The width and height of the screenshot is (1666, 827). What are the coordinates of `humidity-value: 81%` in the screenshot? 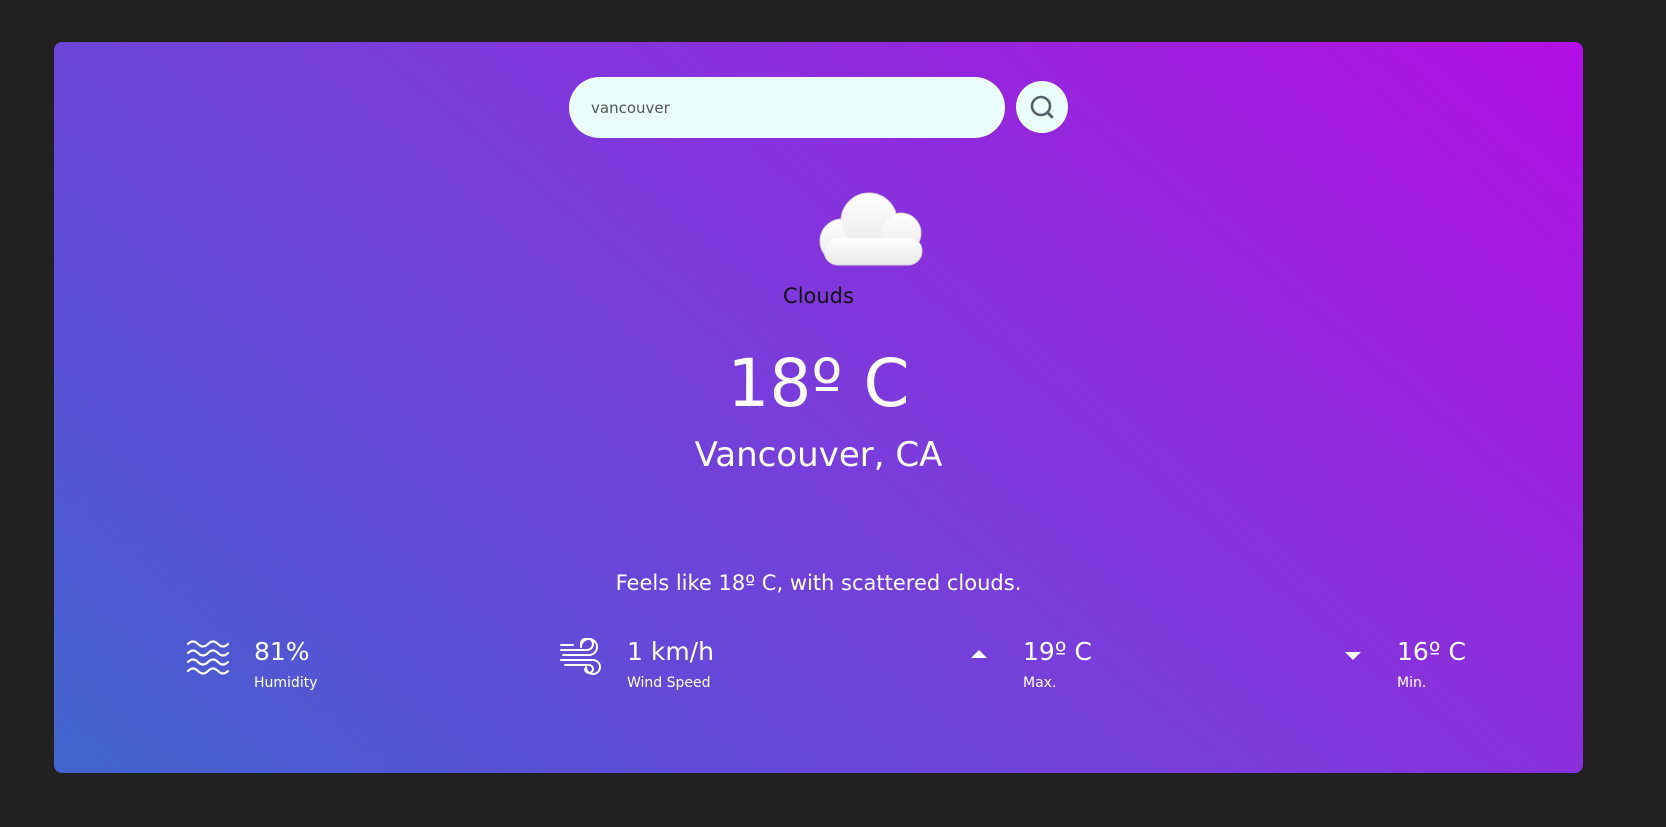 It's located at (282, 651).